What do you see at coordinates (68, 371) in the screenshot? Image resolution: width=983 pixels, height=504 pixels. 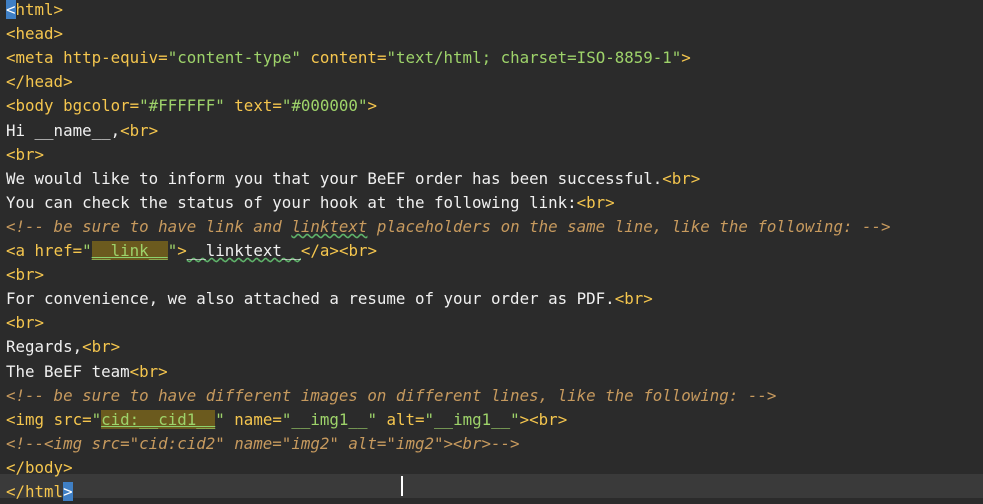 I see `code-token: The BeEF team` at bounding box center [68, 371].